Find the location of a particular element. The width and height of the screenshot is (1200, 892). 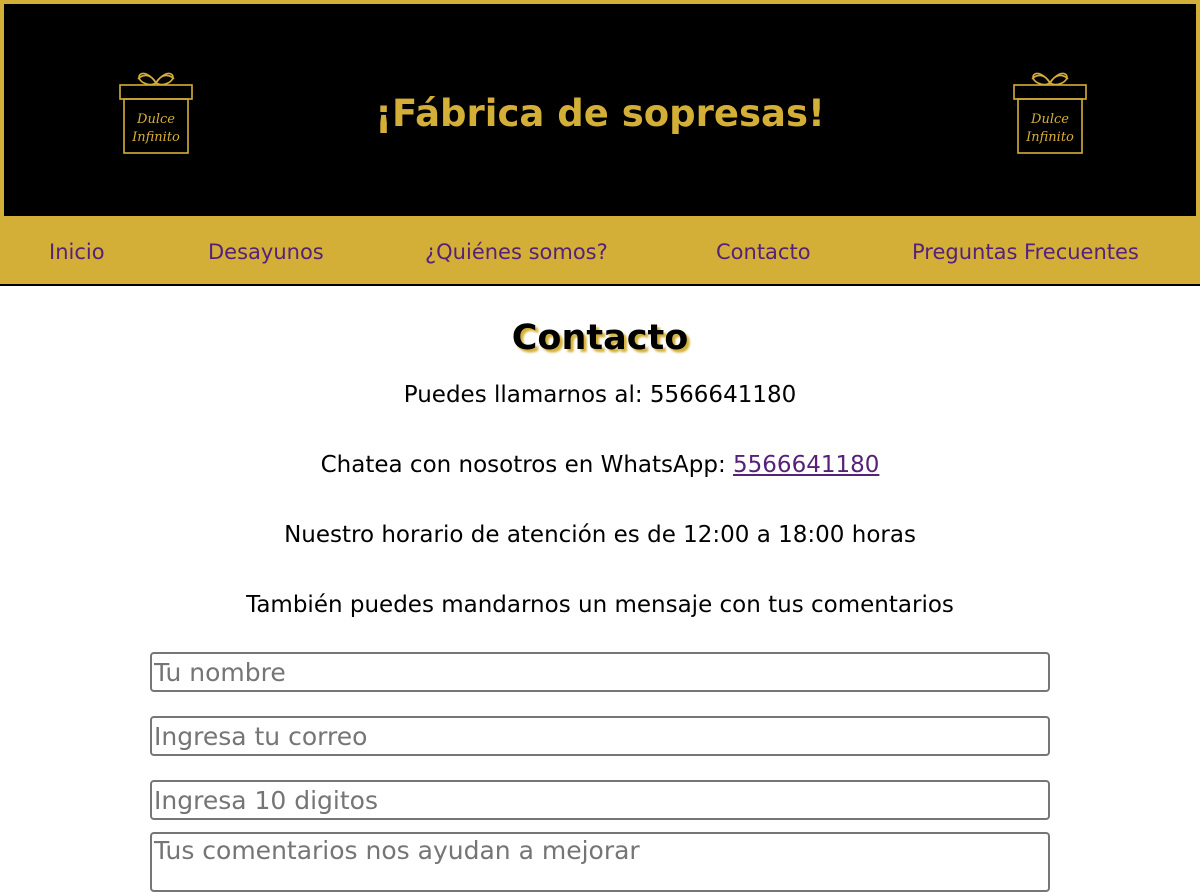

nav-item-quienes-somos: ¿Quiénes somos? is located at coordinates (516, 251).